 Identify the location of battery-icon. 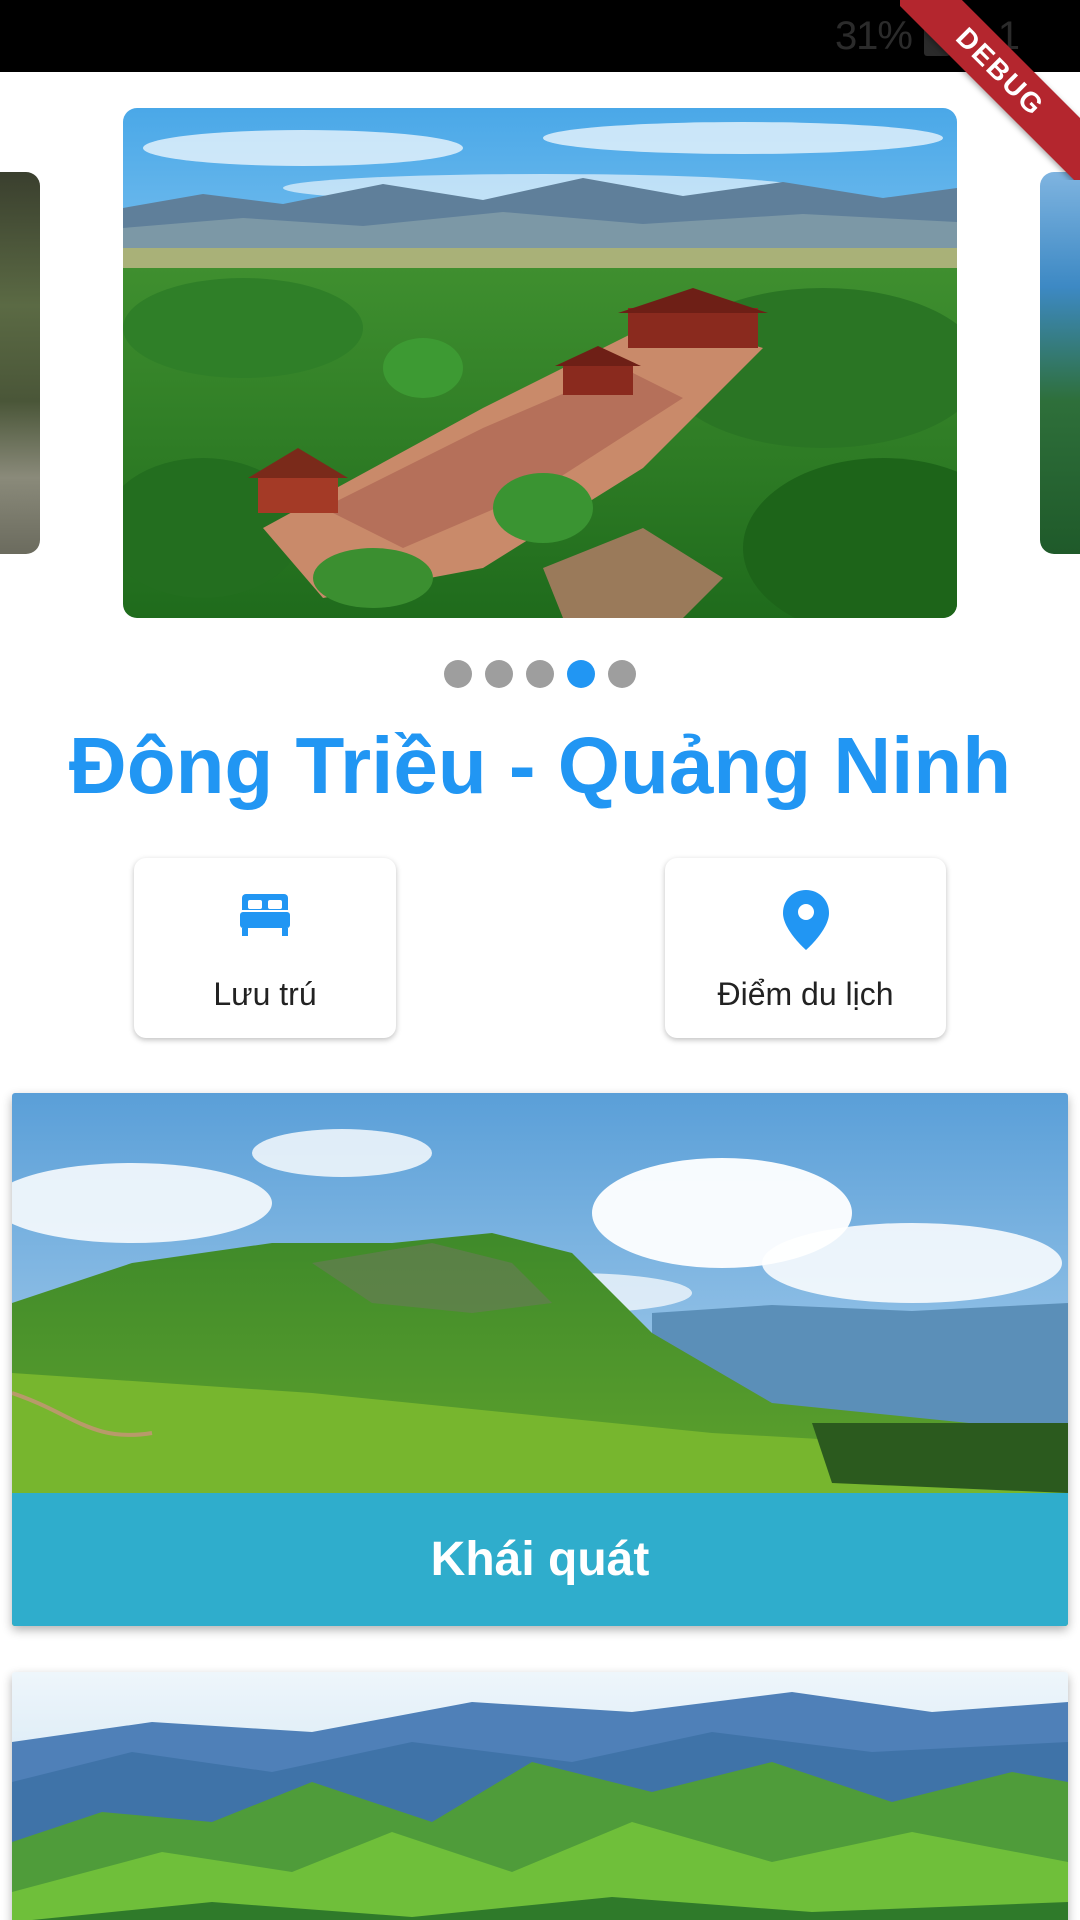
(937, 39).